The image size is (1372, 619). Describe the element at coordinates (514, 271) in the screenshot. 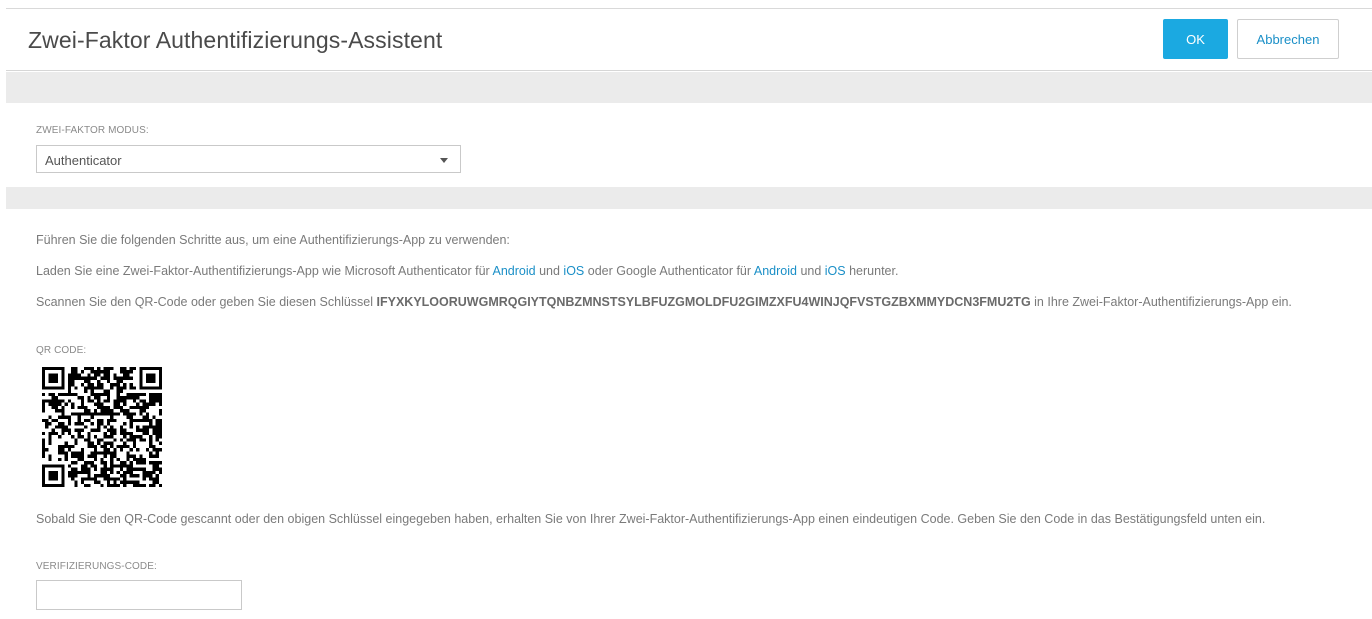

I see `android-link-microsoft: Android` at that location.